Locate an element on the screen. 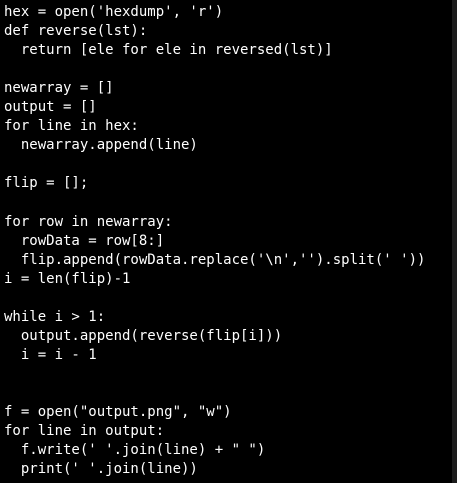 The width and height of the screenshot is (457, 483). code-line-25: print(' '.join(line)) is located at coordinates (101, 469).